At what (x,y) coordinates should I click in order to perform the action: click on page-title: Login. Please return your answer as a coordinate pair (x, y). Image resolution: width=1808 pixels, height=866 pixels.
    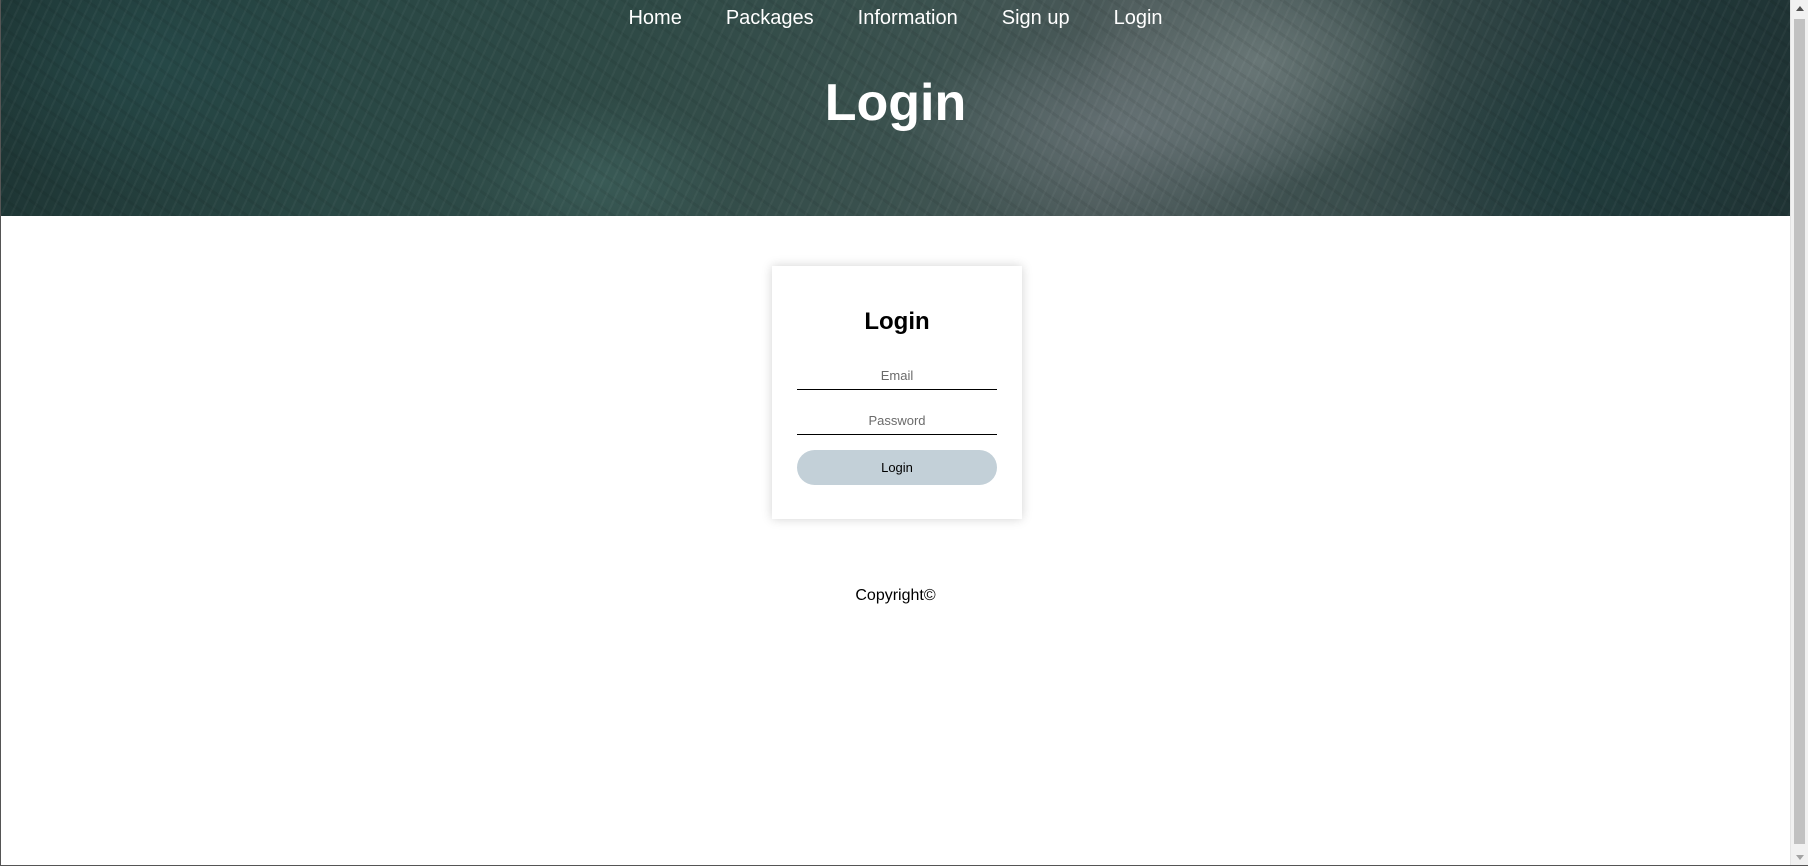
    Looking at the image, I should click on (895, 103).